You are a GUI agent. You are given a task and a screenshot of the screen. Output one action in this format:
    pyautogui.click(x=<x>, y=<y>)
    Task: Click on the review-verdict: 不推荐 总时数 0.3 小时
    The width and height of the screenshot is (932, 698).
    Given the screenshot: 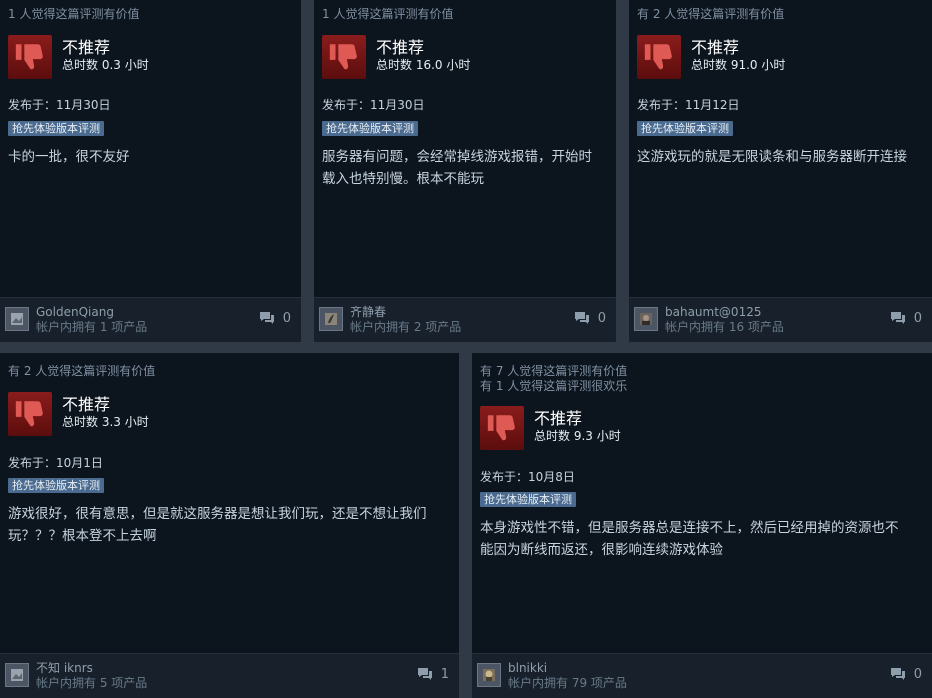 What is the action you would take?
    pyautogui.click(x=78, y=57)
    